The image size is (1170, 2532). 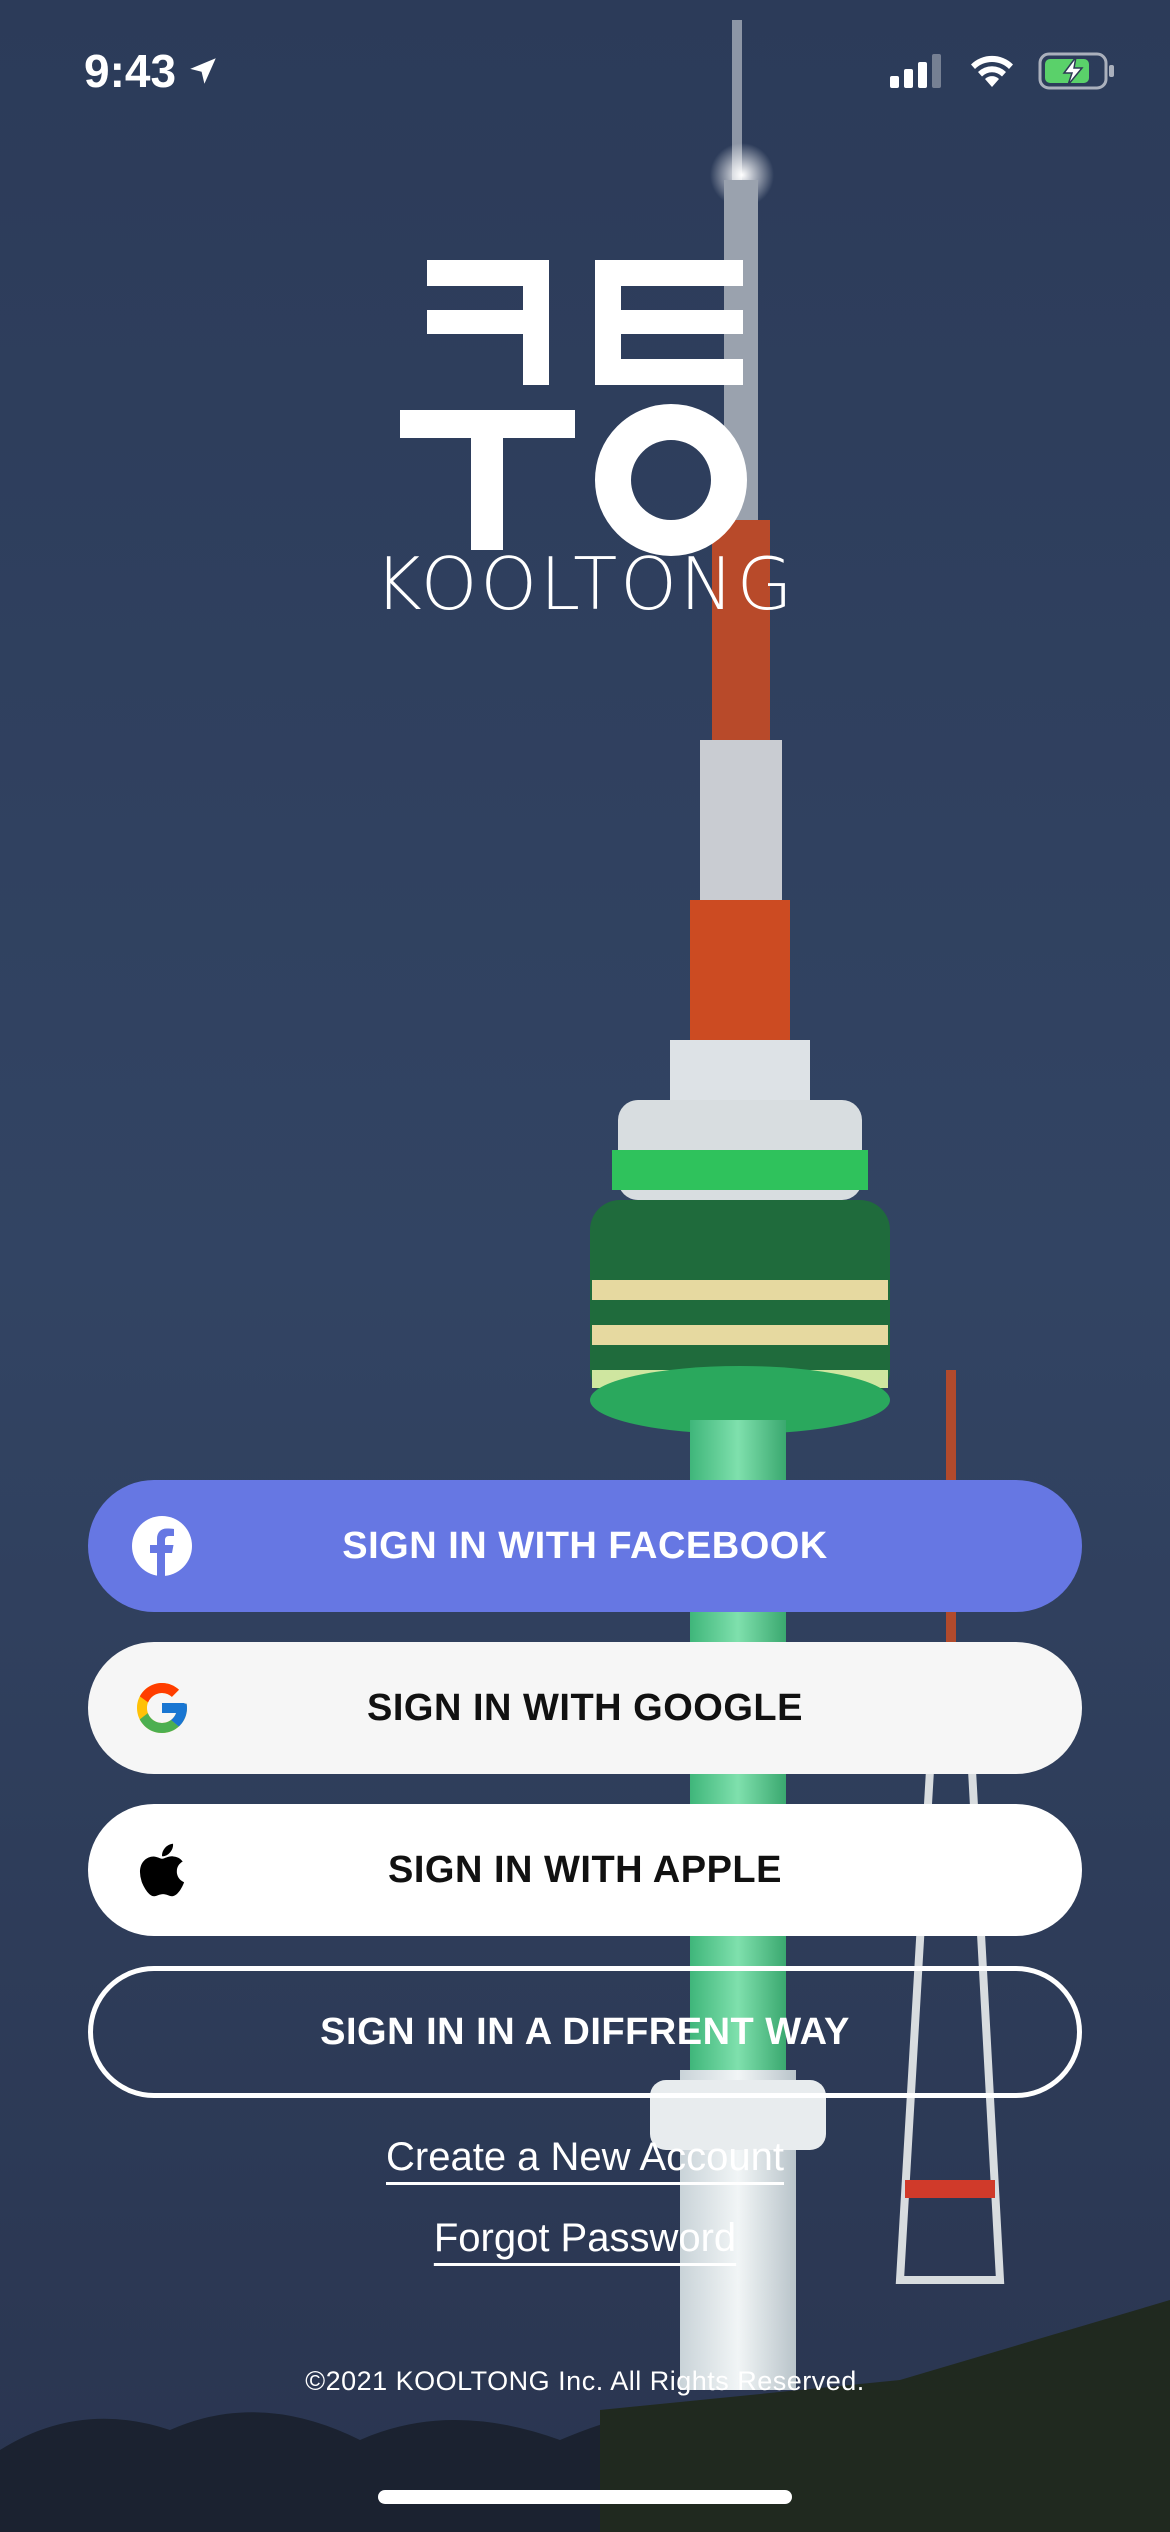 I want to click on sign-in-google-button: SIGN IN WITH GOOGLE, so click(x=585, y=1708).